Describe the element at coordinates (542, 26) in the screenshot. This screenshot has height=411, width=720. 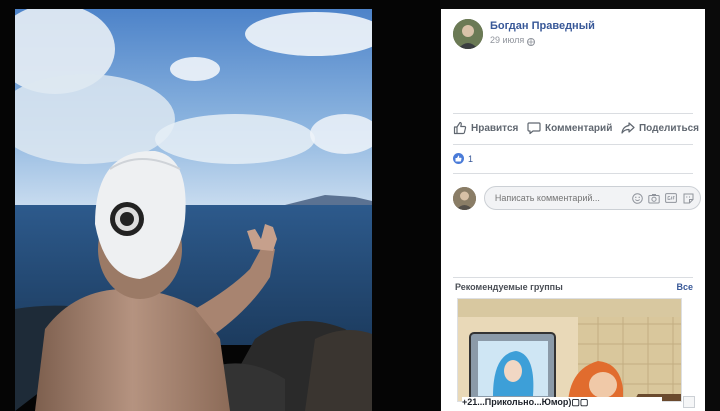
I see `author-name-link: Богдан Праведный` at that location.